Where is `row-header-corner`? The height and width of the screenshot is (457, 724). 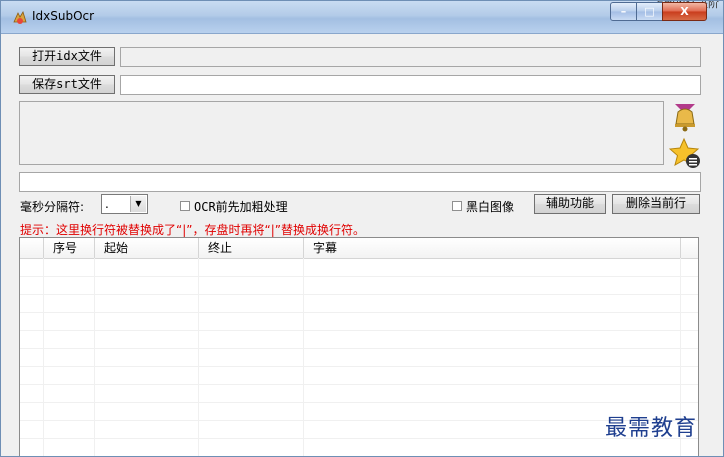
row-header-corner is located at coordinates (32, 248).